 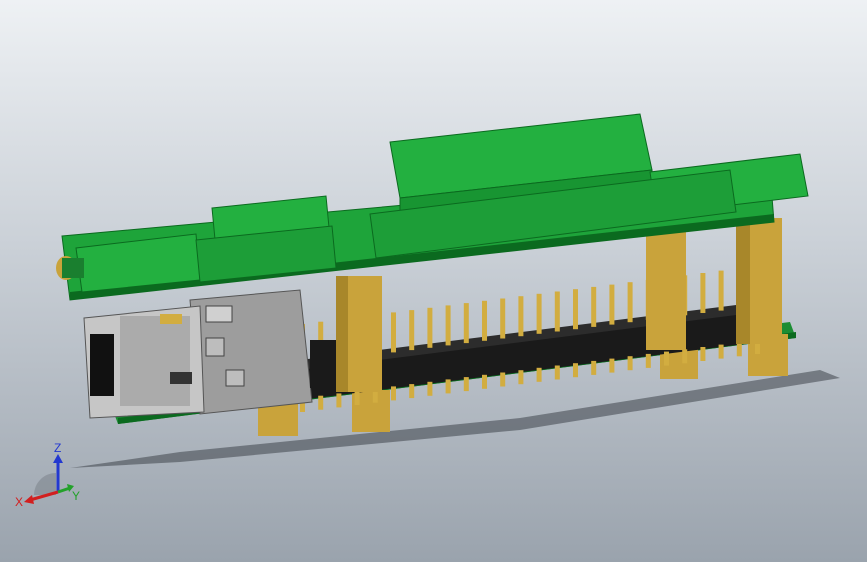 I want to click on x-axis-arrow, so click(x=29, y=499).